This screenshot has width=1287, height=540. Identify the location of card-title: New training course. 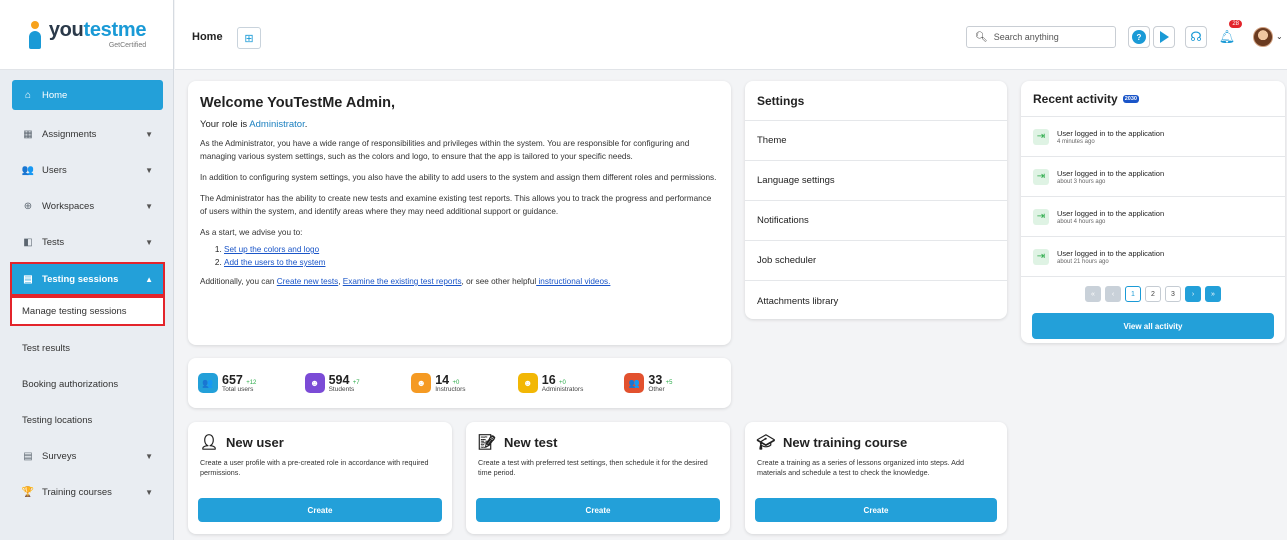
(845, 442).